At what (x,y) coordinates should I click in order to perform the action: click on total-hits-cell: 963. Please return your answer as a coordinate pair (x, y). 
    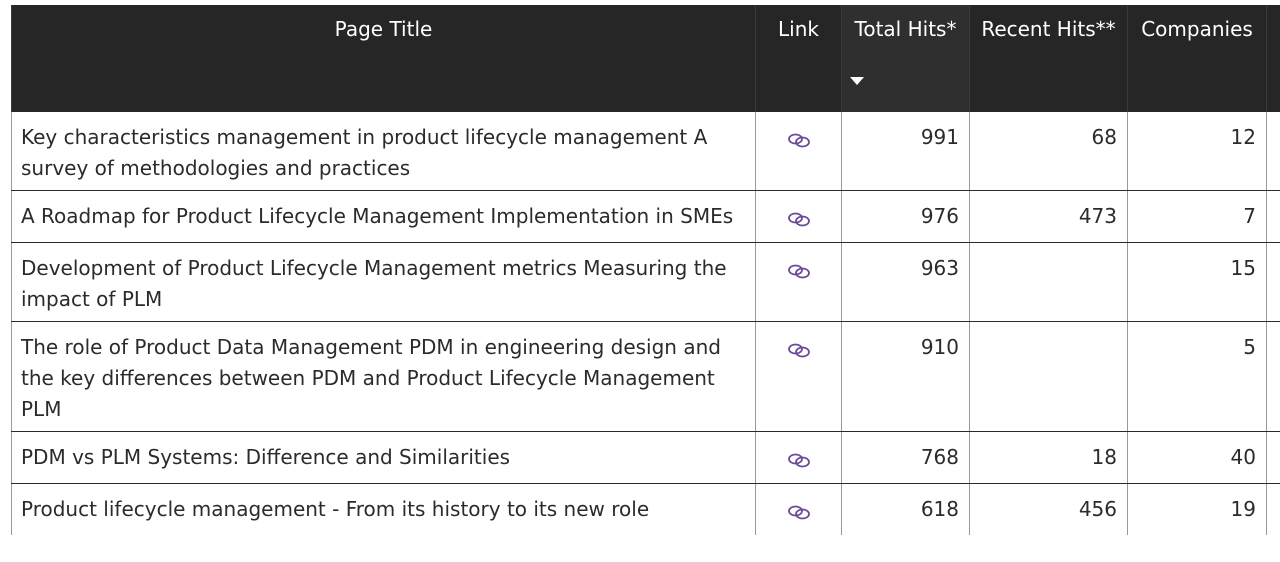
    Looking at the image, I should click on (905, 282).